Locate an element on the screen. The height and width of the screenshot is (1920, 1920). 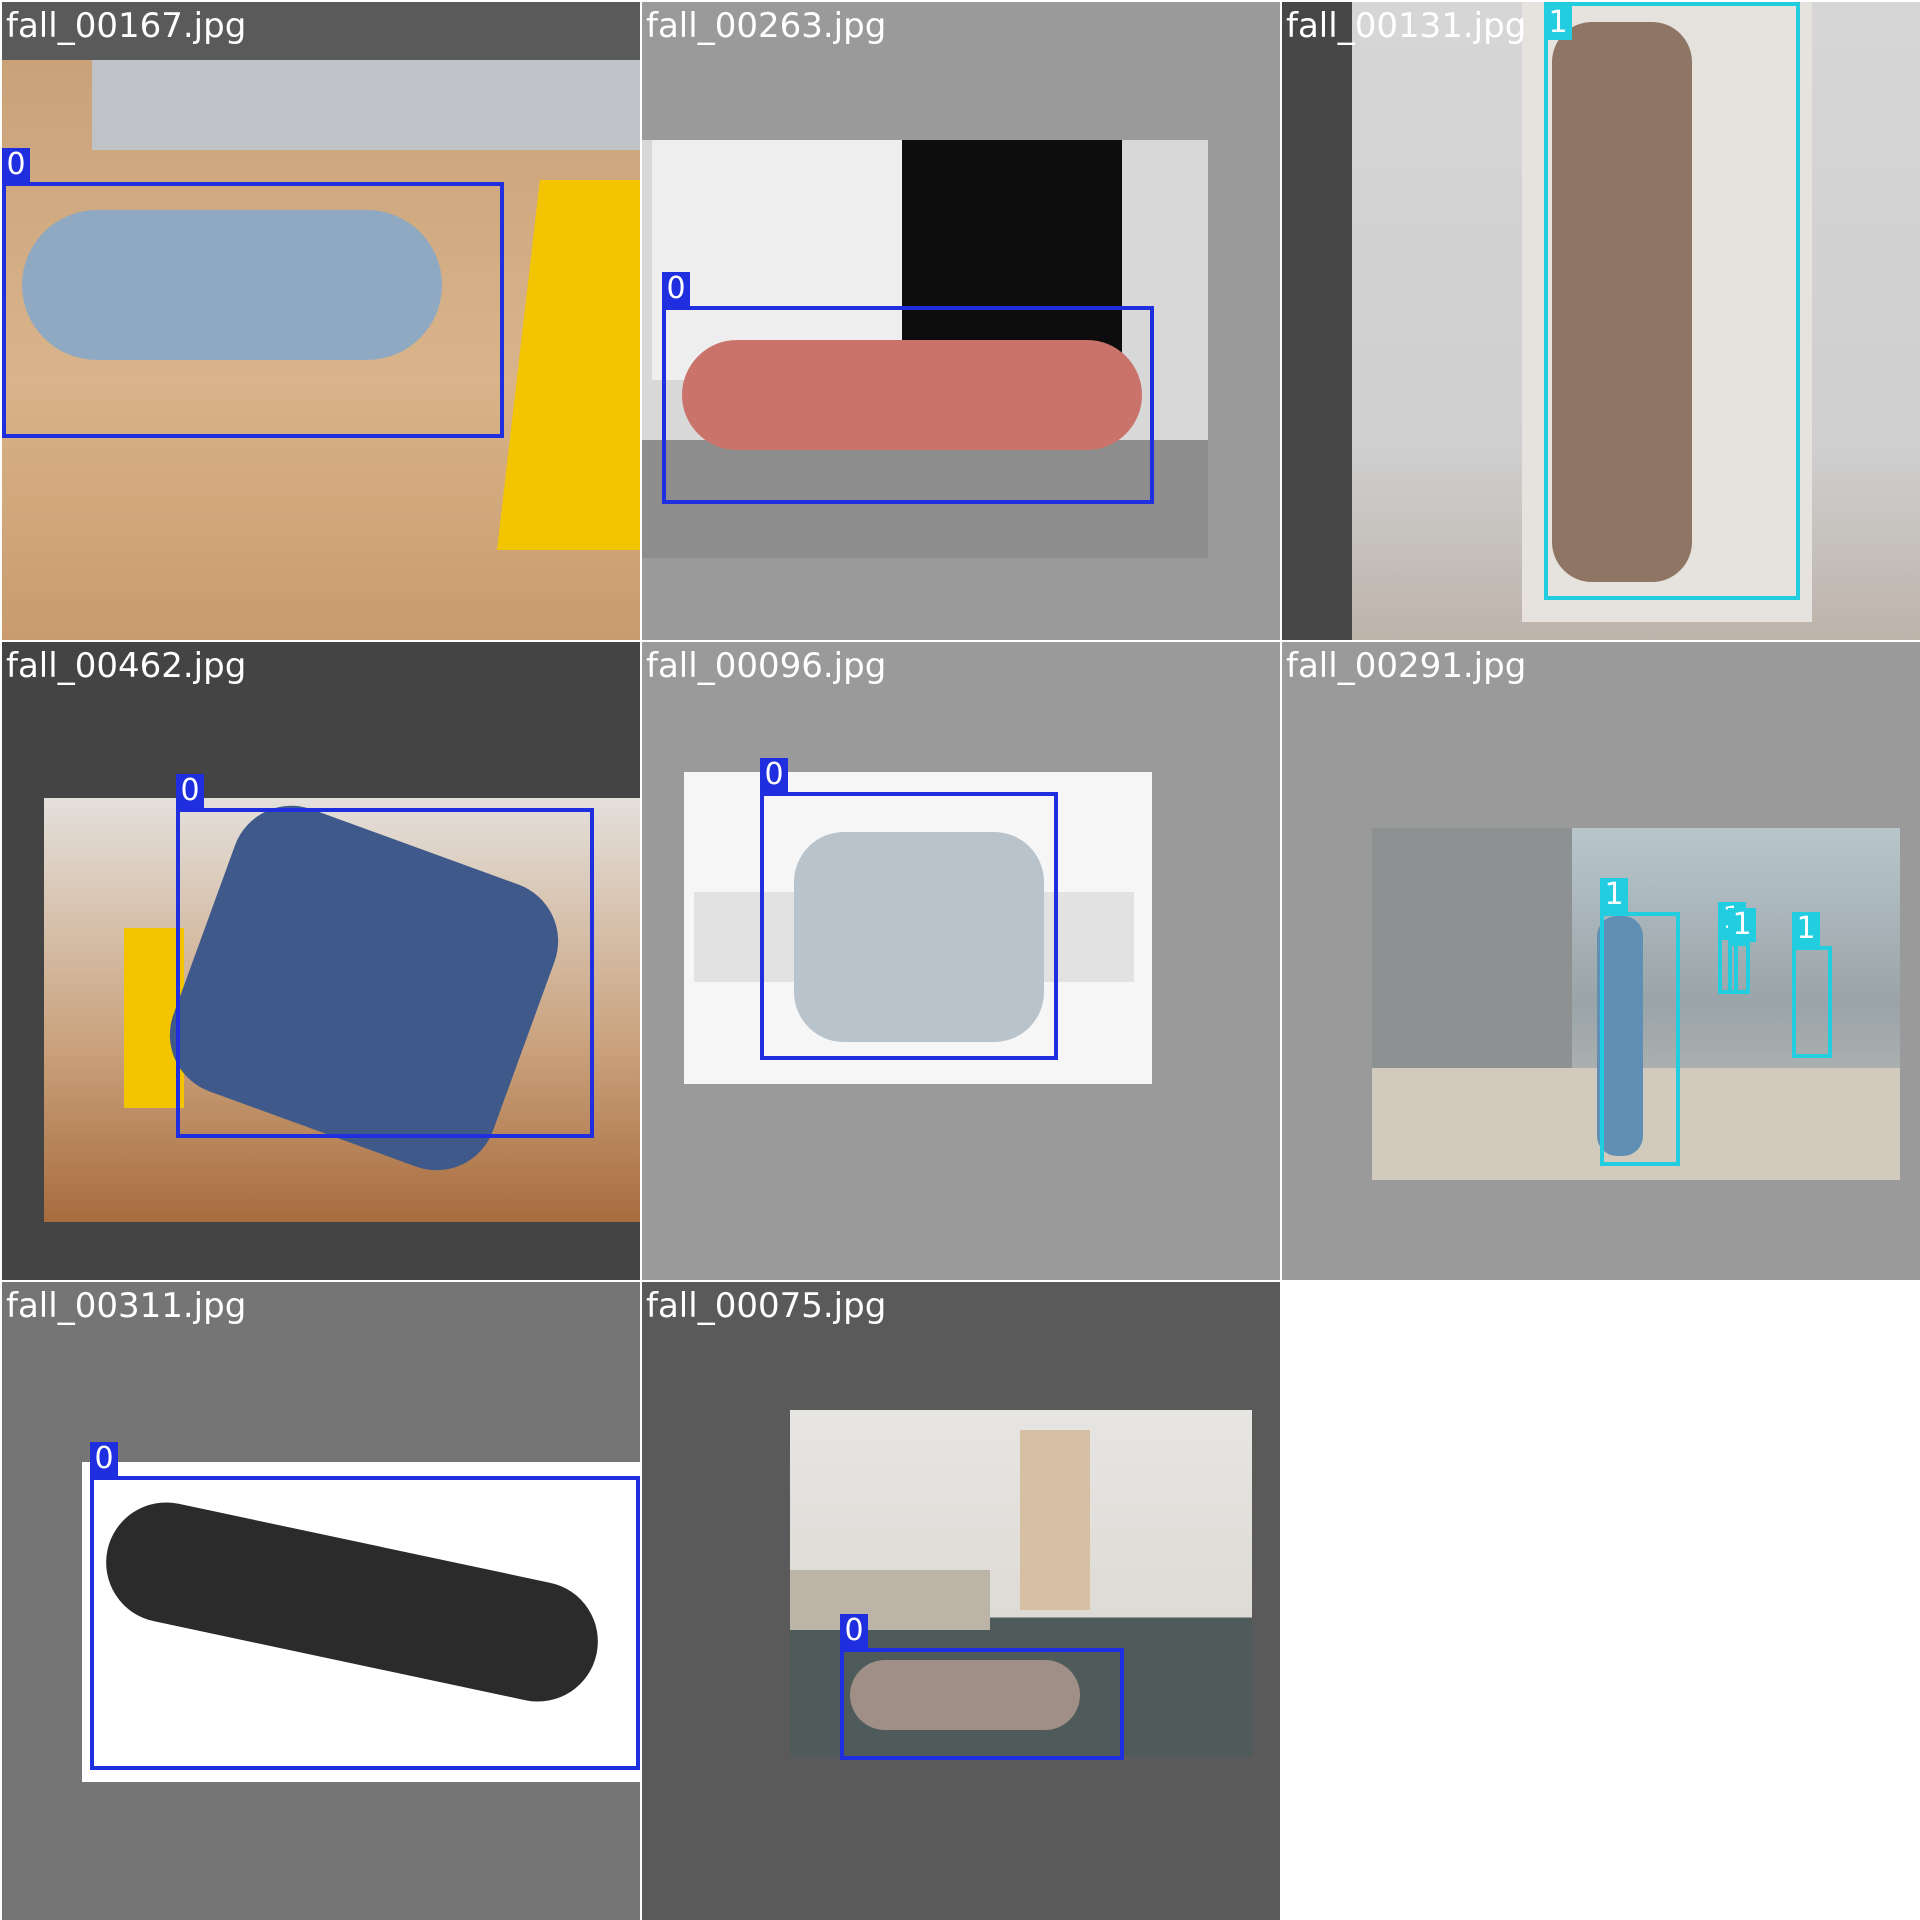
mosaic-tile: fall_00096.jpg 0 is located at coordinates (961, 961).